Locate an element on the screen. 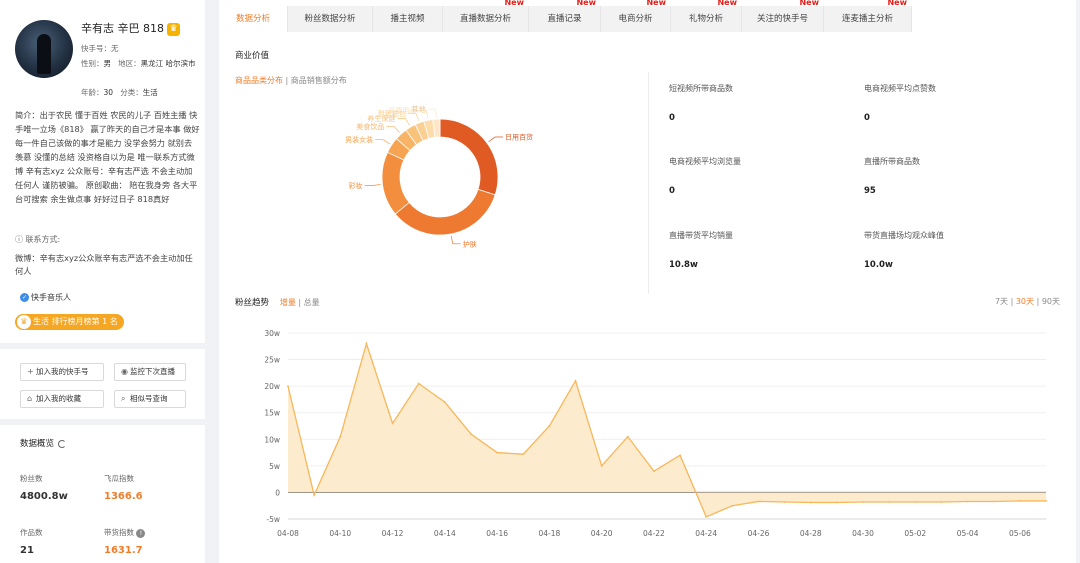 This screenshot has width=1080, height=563. gender-region: 性别：男 地区：黑龙江 哈尔滨市 is located at coordinates (138, 63).